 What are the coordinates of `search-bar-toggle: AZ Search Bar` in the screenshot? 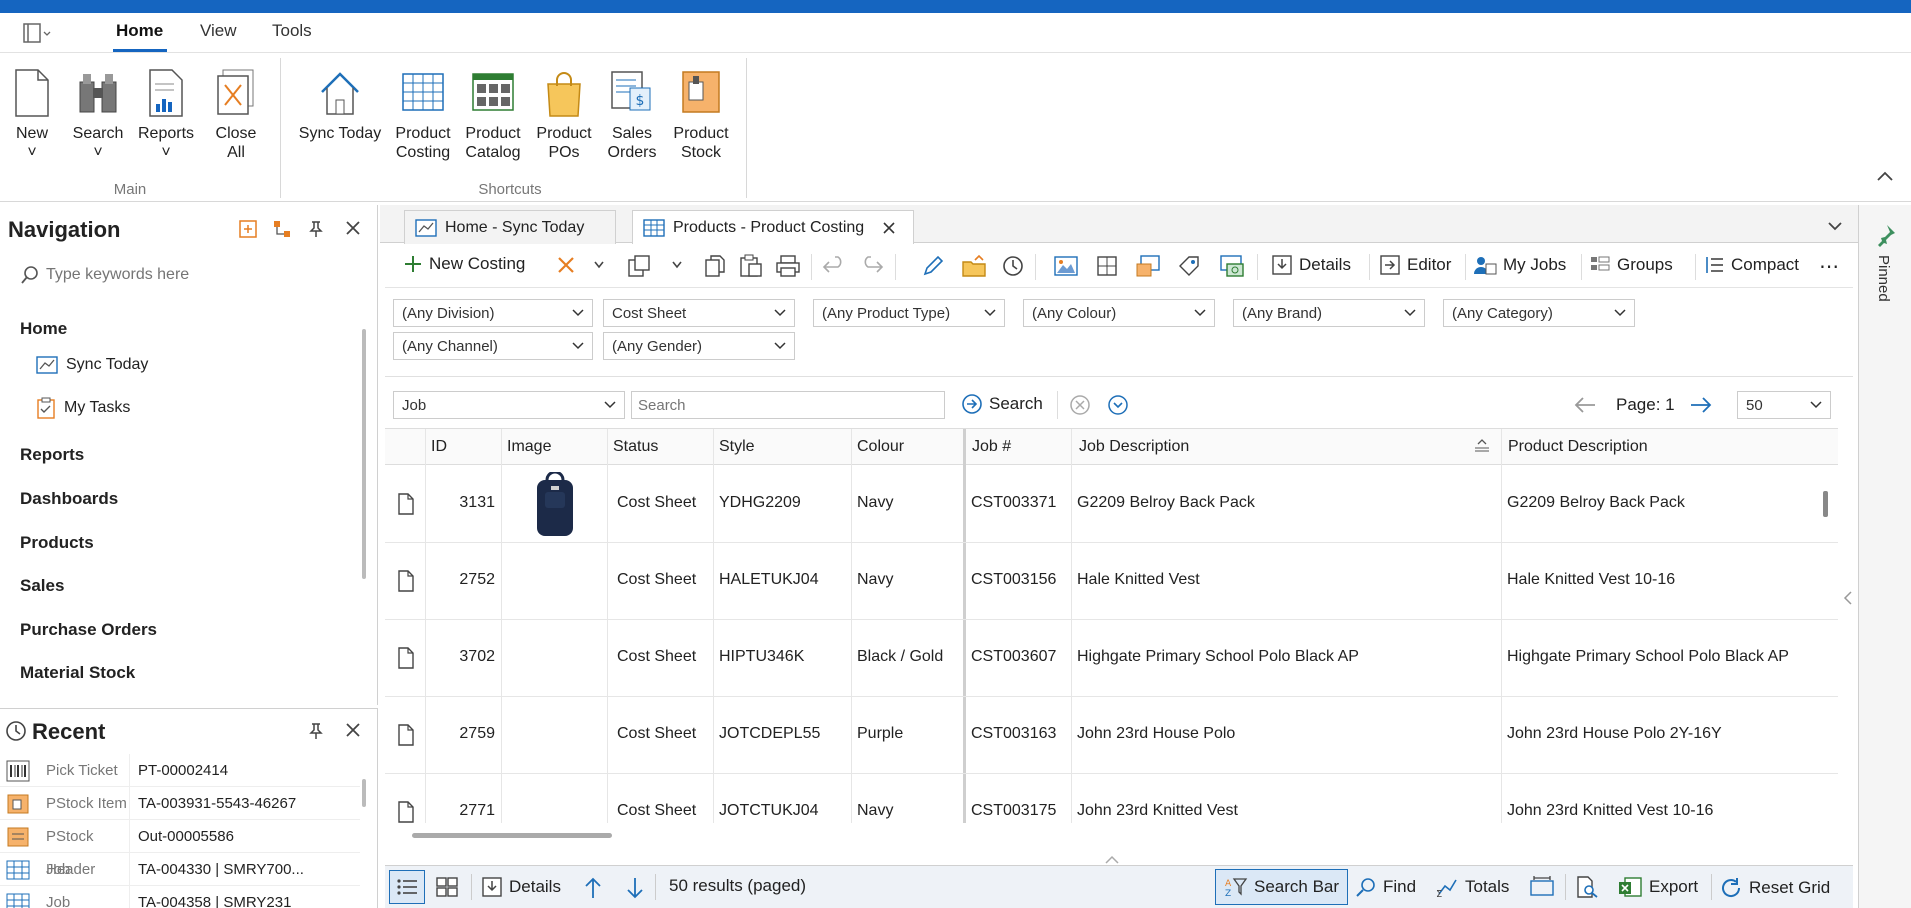 It's located at (1282, 887).